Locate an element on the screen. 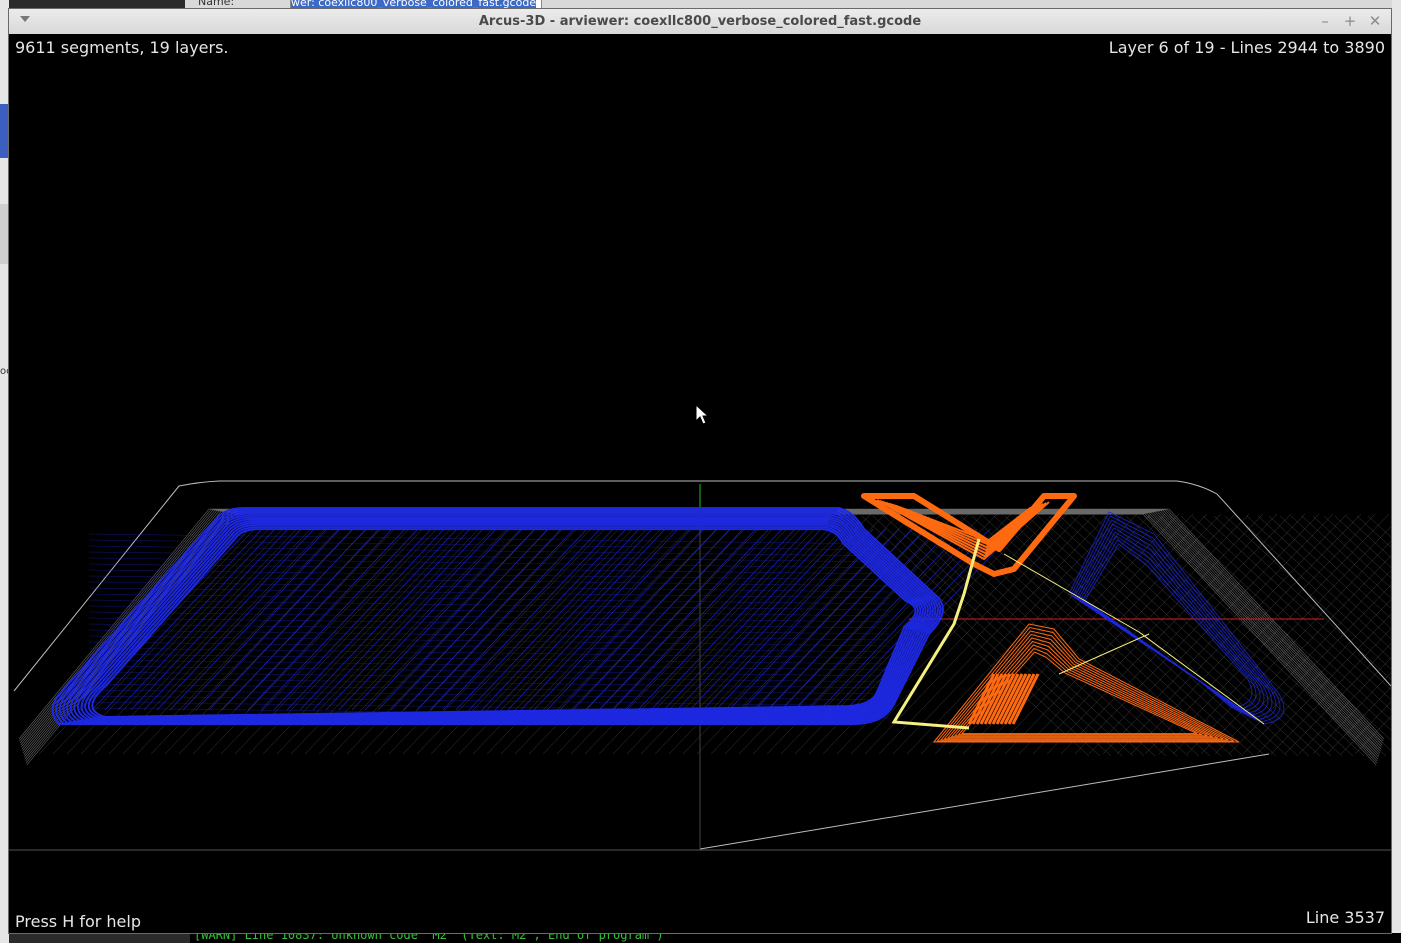 The height and width of the screenshot is (943, 1401). close-button: ✕ is located at coordinates (1375, 21).